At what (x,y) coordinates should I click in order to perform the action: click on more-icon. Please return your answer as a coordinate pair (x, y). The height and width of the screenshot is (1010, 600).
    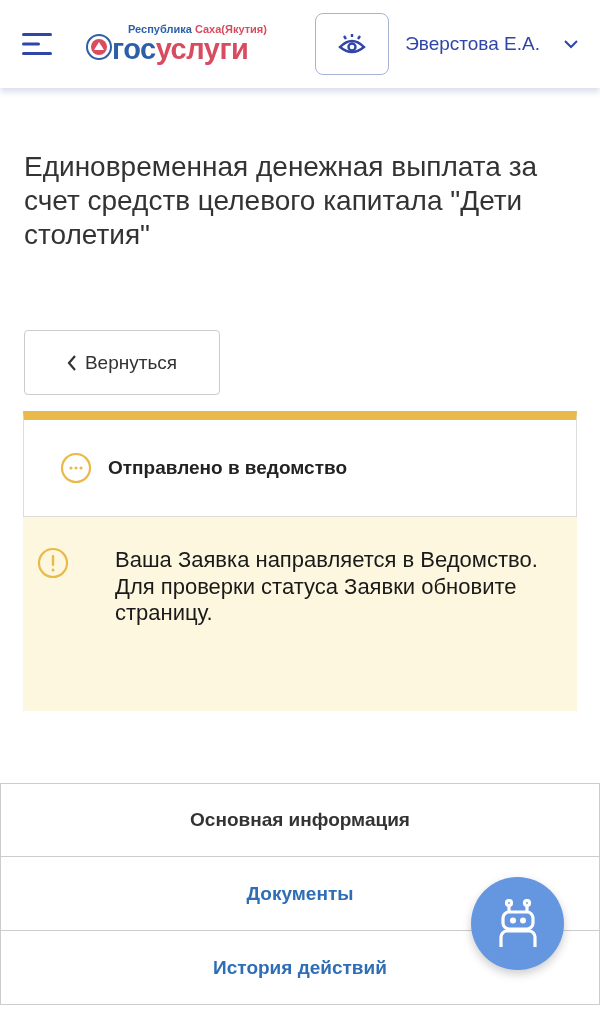
    Looking at the image, I should click on (76, 468).